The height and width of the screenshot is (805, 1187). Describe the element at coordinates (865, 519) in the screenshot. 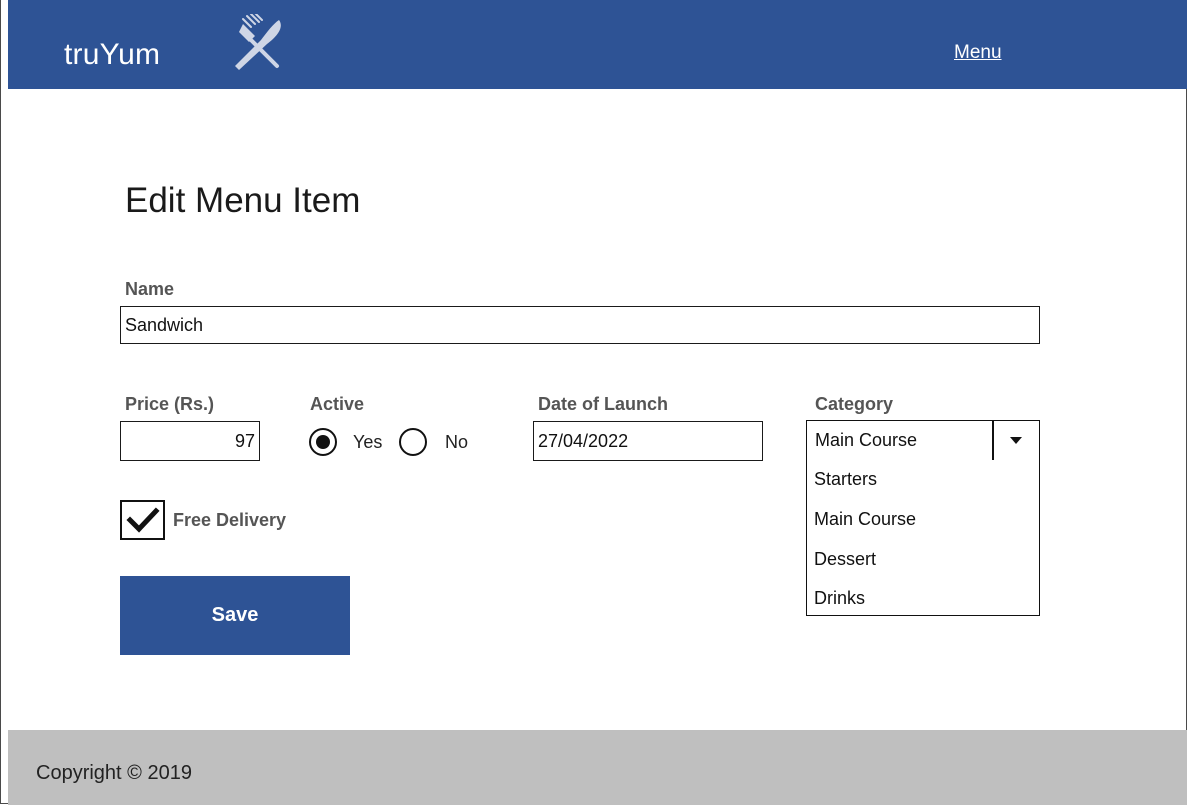

I see `category-option-main-course: Main Course` at that location.